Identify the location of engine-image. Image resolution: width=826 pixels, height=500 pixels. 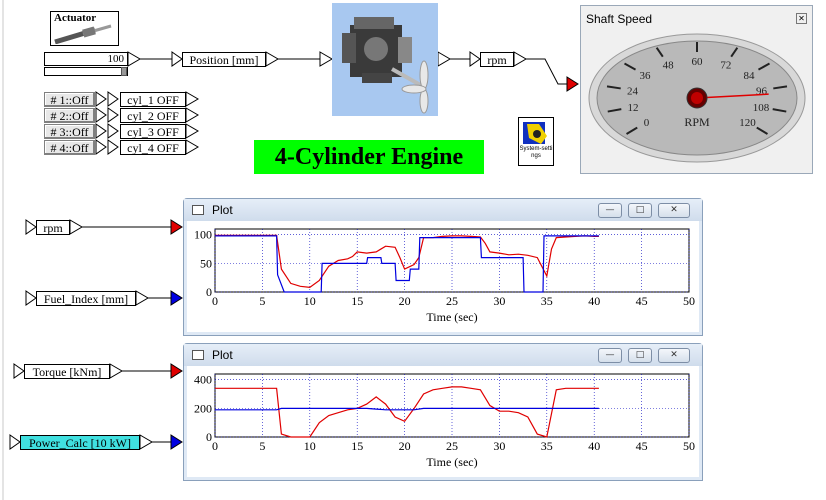
(385, 59).